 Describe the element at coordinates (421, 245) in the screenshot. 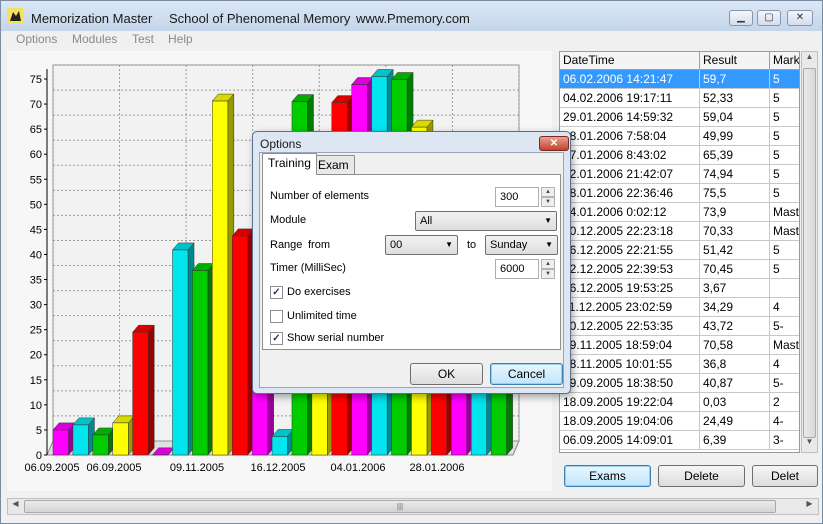

I see `range-from-select: 00 ▼` at that location.